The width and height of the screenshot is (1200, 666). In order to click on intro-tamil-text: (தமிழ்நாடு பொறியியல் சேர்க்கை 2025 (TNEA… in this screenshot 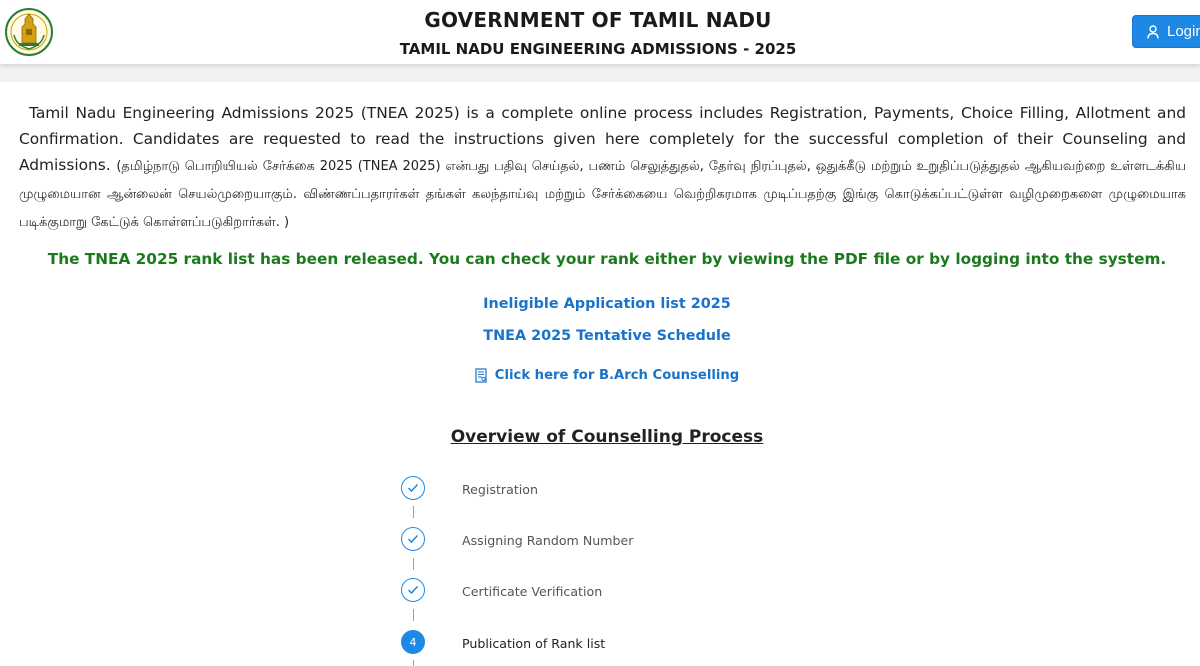, I will do `click(602, 194)`.